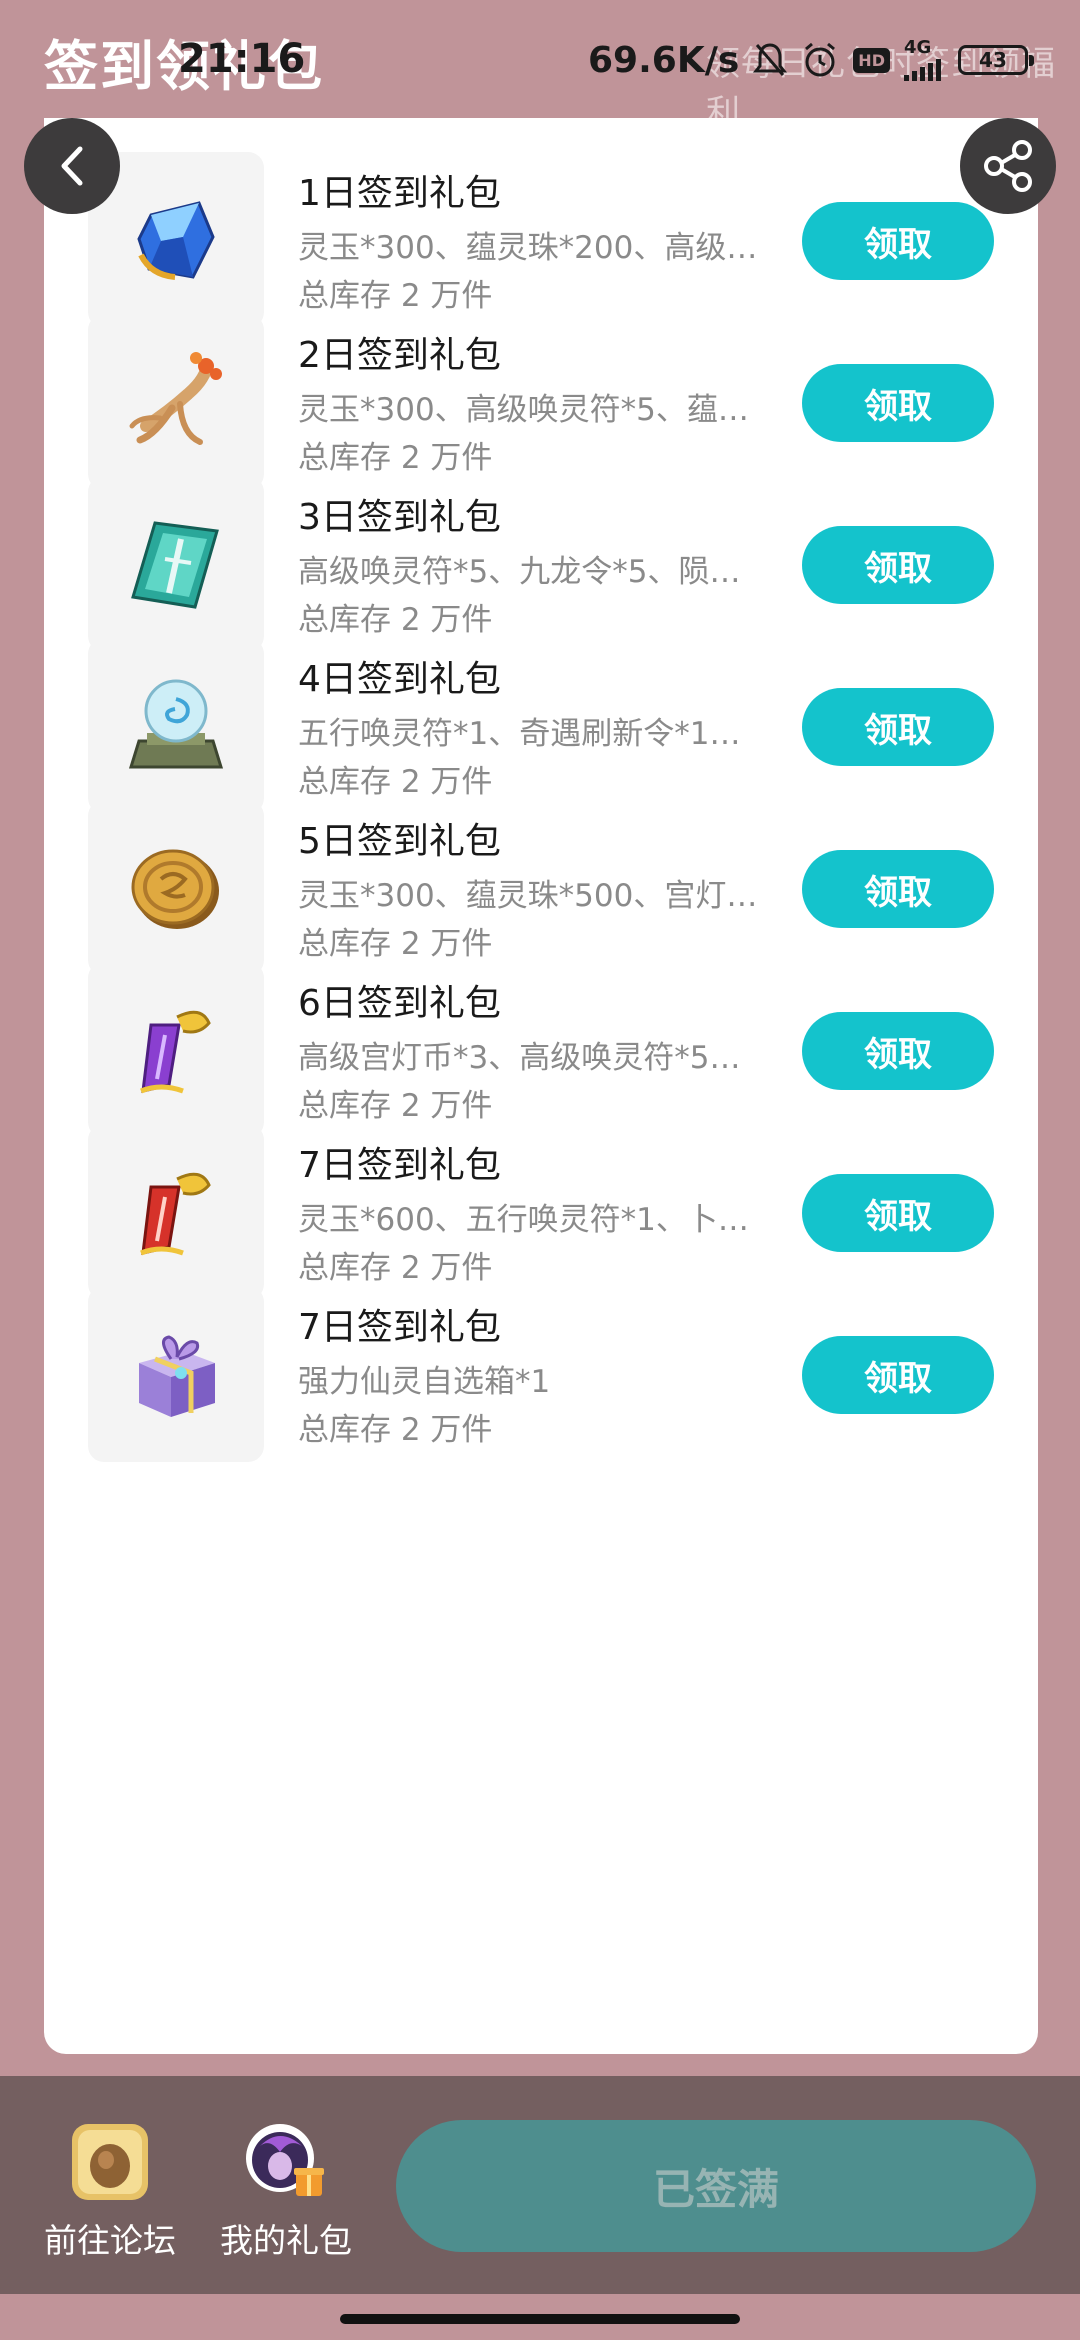 This screenshot has height=2340, width=1080. Describe the element at coordinates (532, 896) in the screenshot. I see `gift-description: 灵玉*300、蕴灵珠*500、宫灯币*2` at that location.